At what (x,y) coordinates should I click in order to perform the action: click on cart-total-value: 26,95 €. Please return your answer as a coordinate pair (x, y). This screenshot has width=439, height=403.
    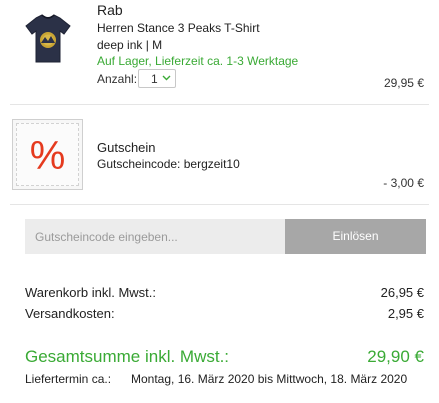
    Looking at the image, I should click on (402, 292).